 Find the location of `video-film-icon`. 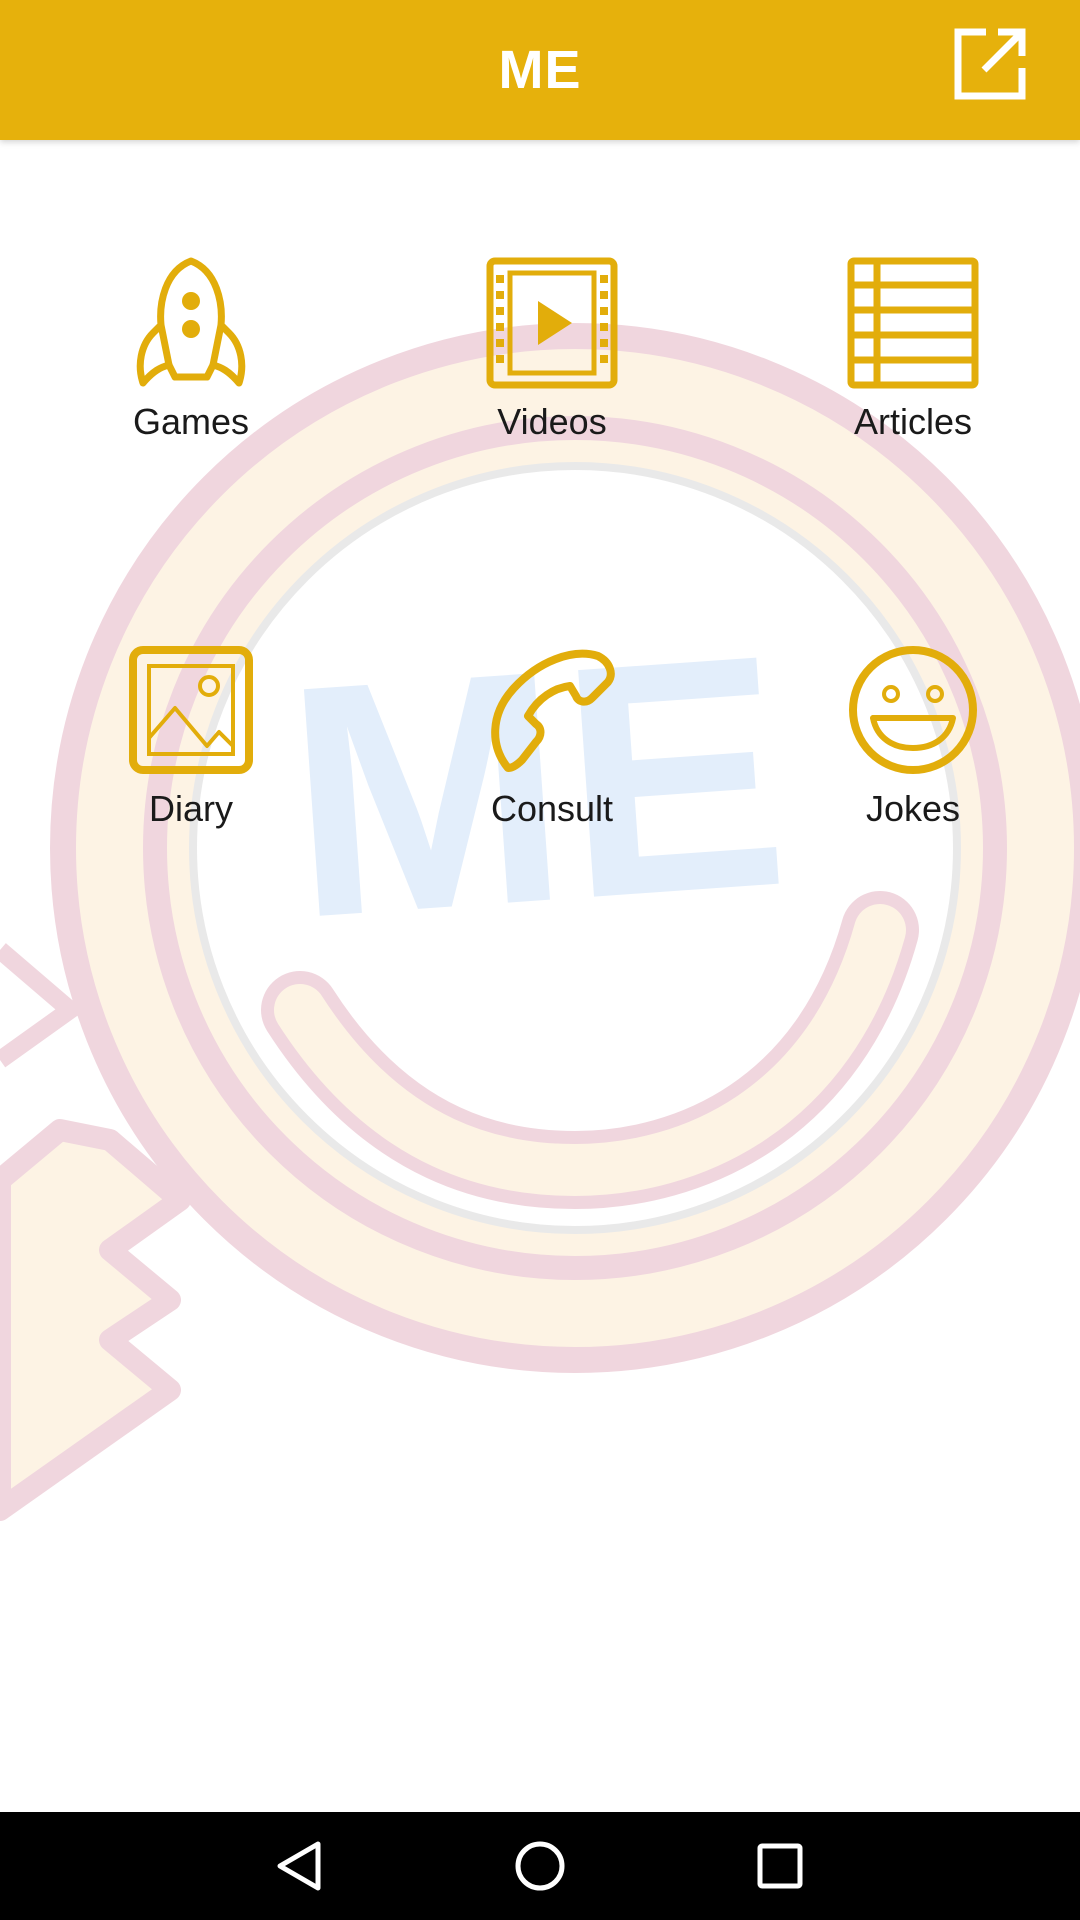

video-film-icon is located at coordinates (552, 323).